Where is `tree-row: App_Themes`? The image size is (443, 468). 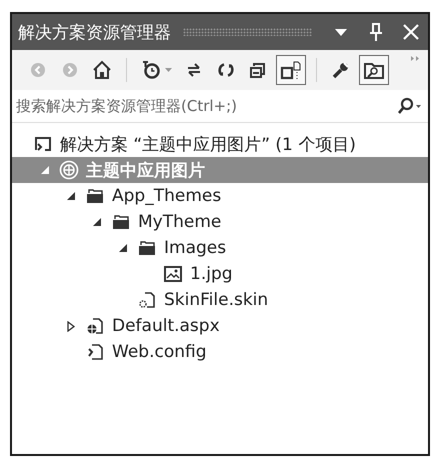 tree-row: App_Themes is located at coordinates (220, 196).